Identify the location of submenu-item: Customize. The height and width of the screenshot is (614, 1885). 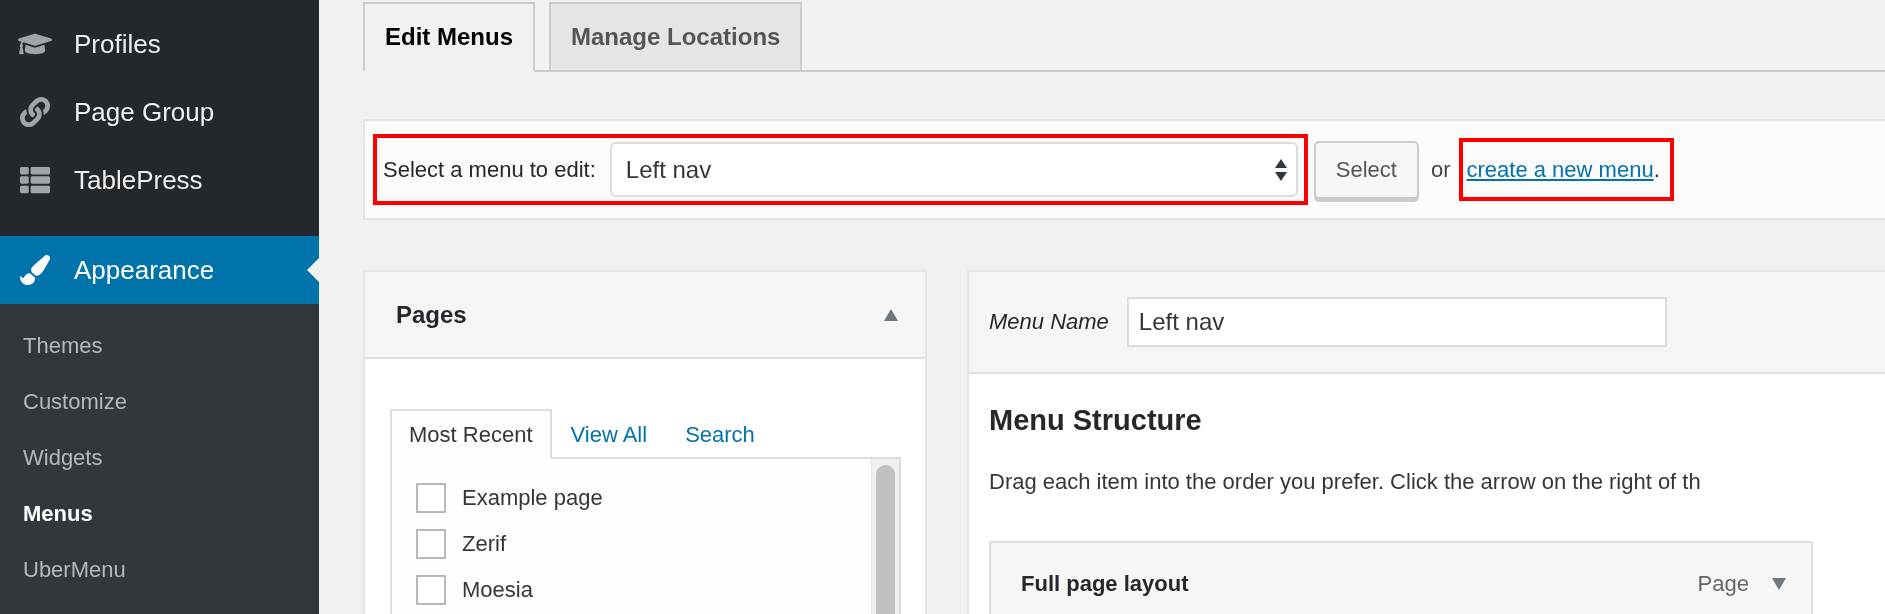
(159, 402).